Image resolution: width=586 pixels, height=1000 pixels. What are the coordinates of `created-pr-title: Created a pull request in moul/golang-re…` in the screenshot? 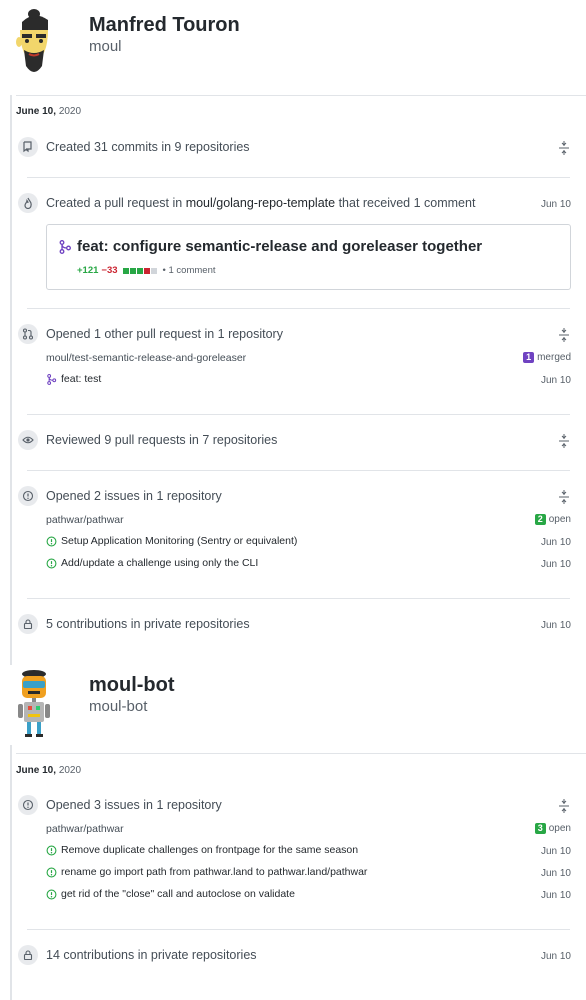 It's located at (260, 203).